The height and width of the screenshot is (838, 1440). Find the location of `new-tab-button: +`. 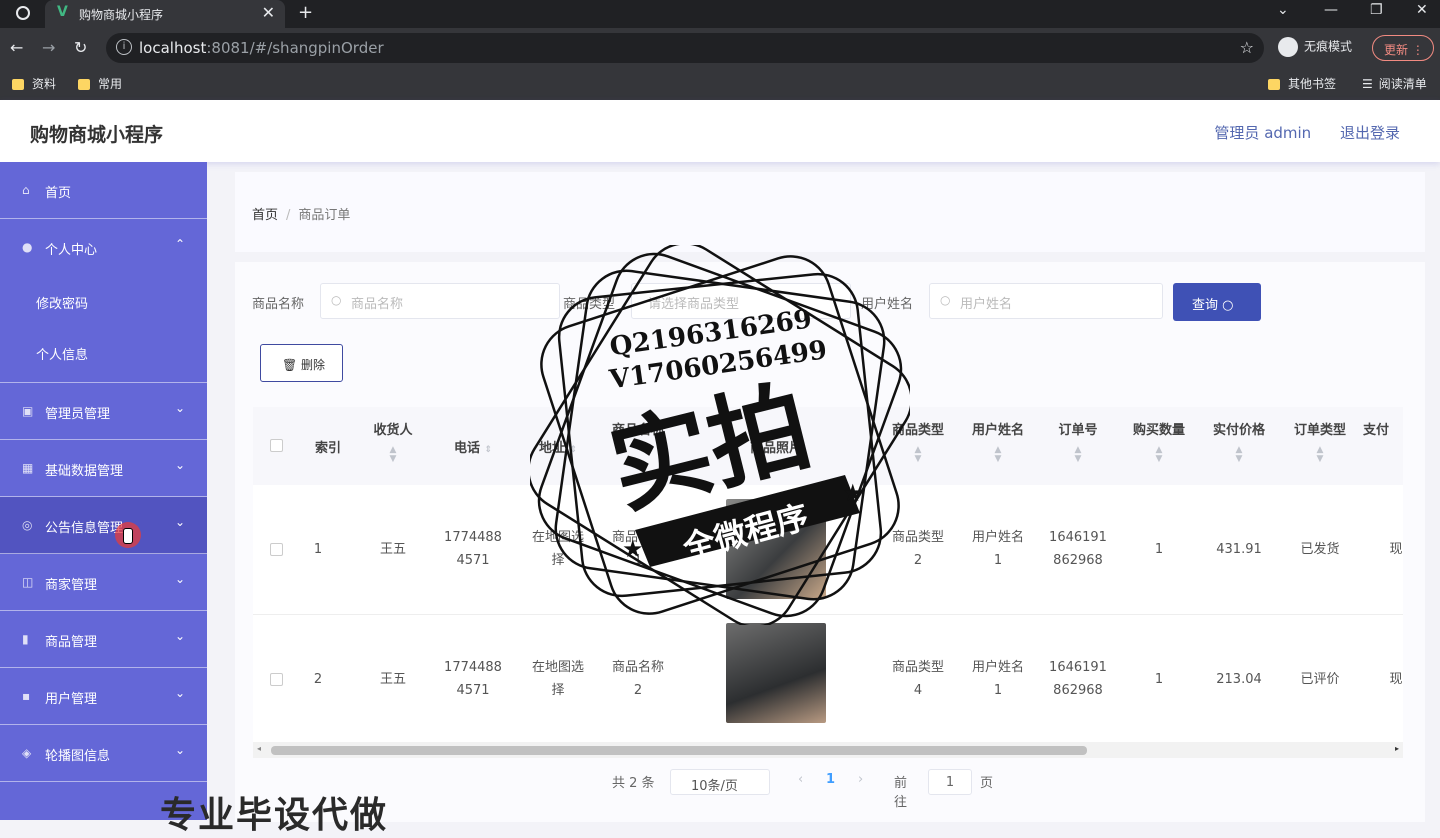

new-tab-button: + is located at coordinates (305, 12).